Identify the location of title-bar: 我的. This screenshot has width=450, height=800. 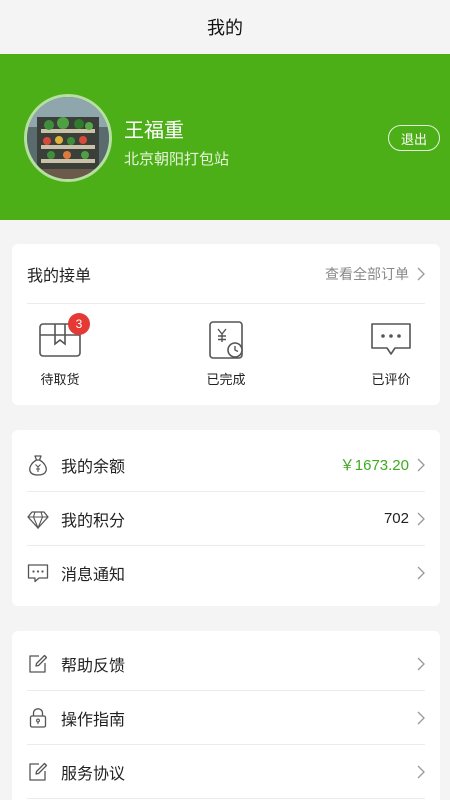
(225, 27).